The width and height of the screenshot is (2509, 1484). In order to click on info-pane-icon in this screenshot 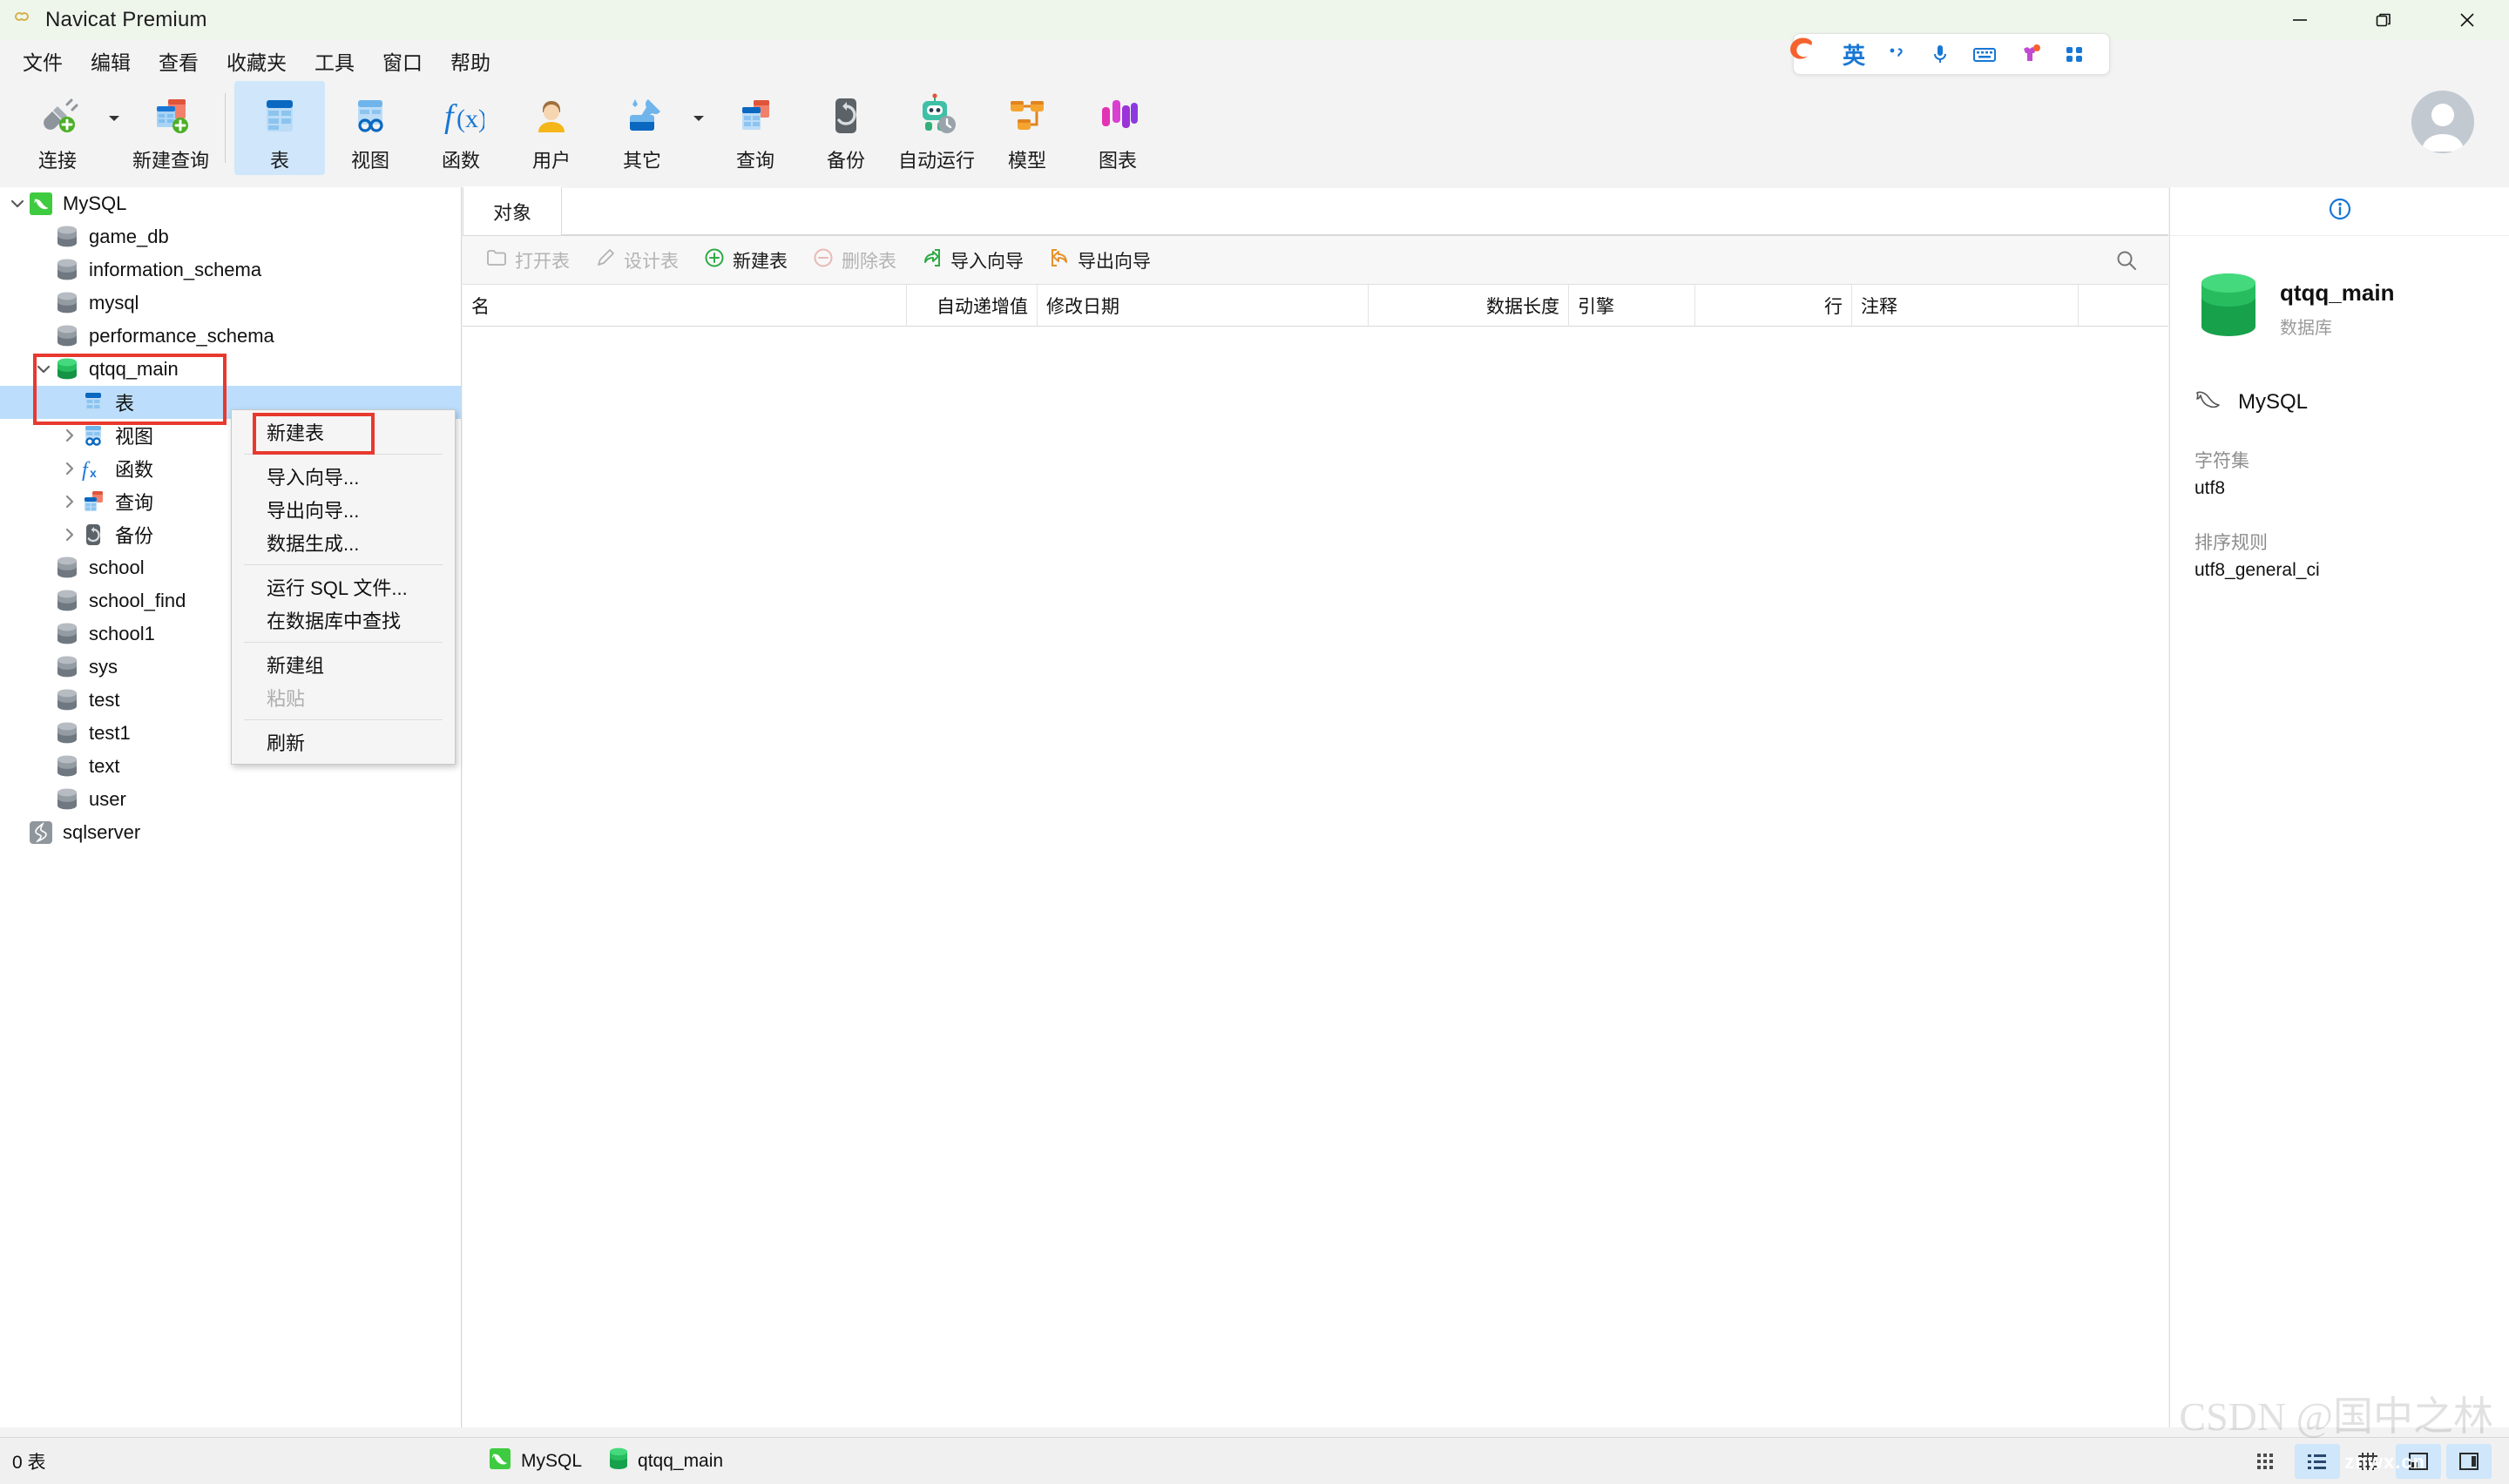, I will do `click(2469, 1461)`.